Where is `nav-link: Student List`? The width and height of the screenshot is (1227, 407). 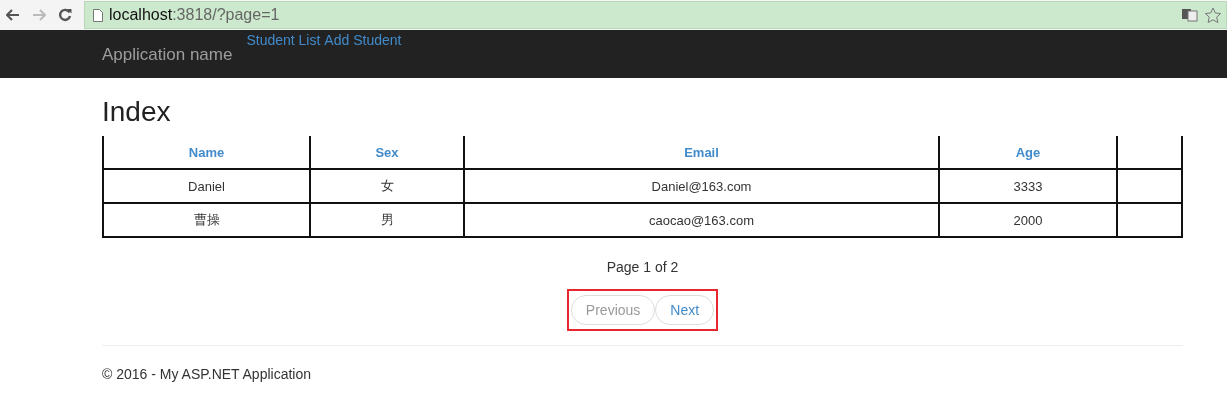
nav-link: Student List is located at coordinates (283, 40).